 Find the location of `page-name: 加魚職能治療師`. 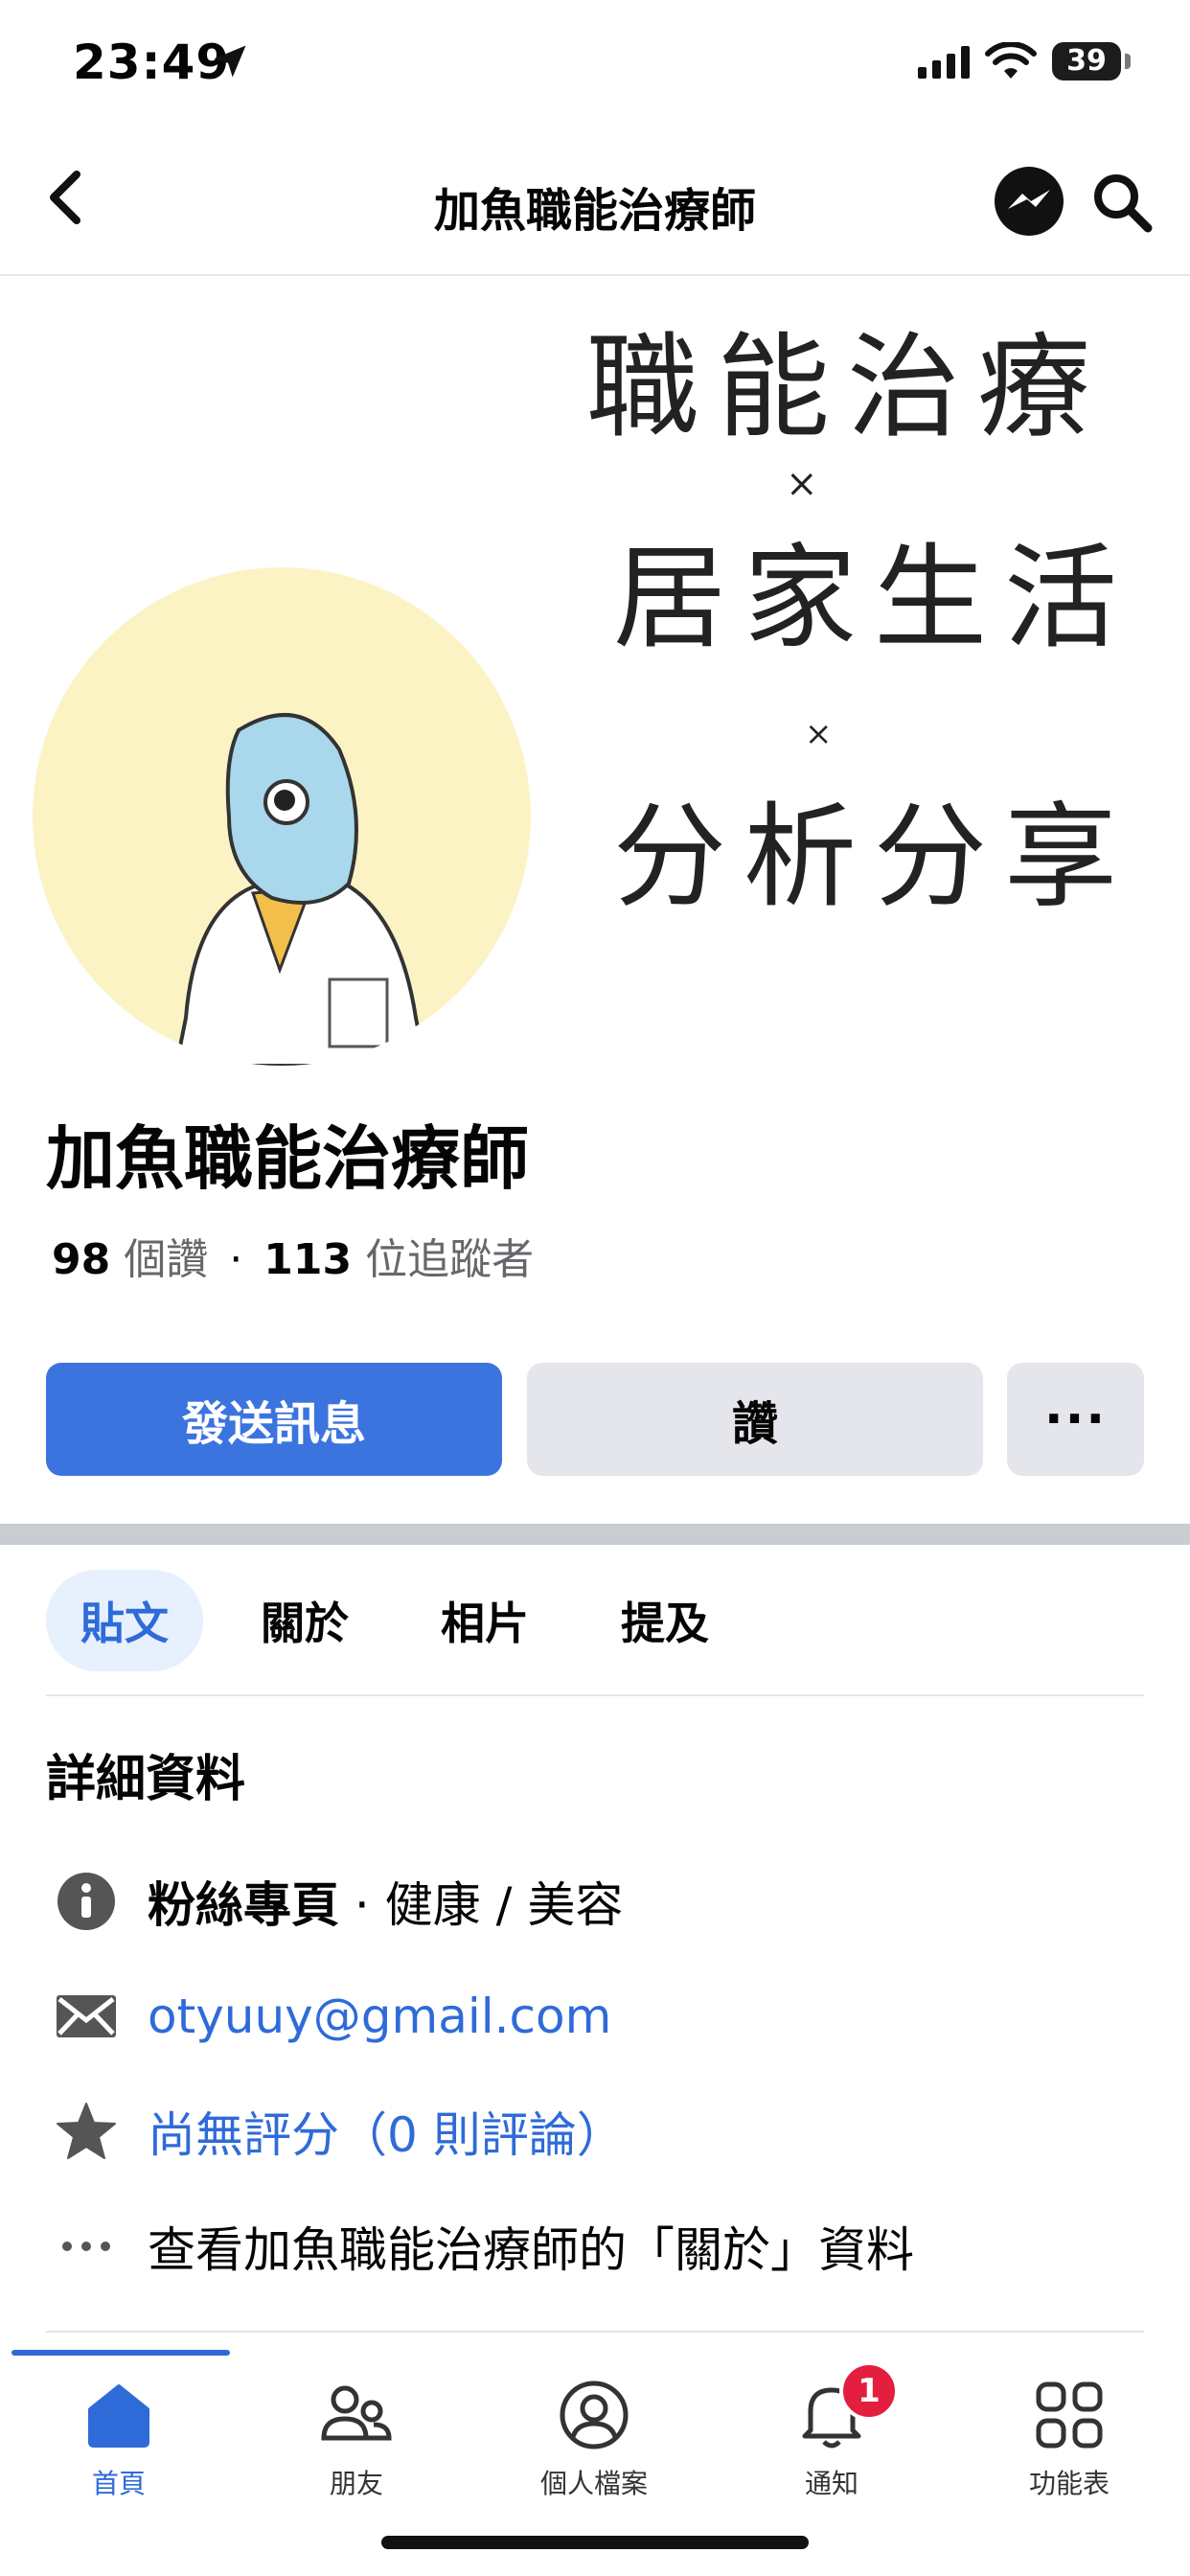

page-name: 加魚職能治療師 is located at coordinates (288, 1158).